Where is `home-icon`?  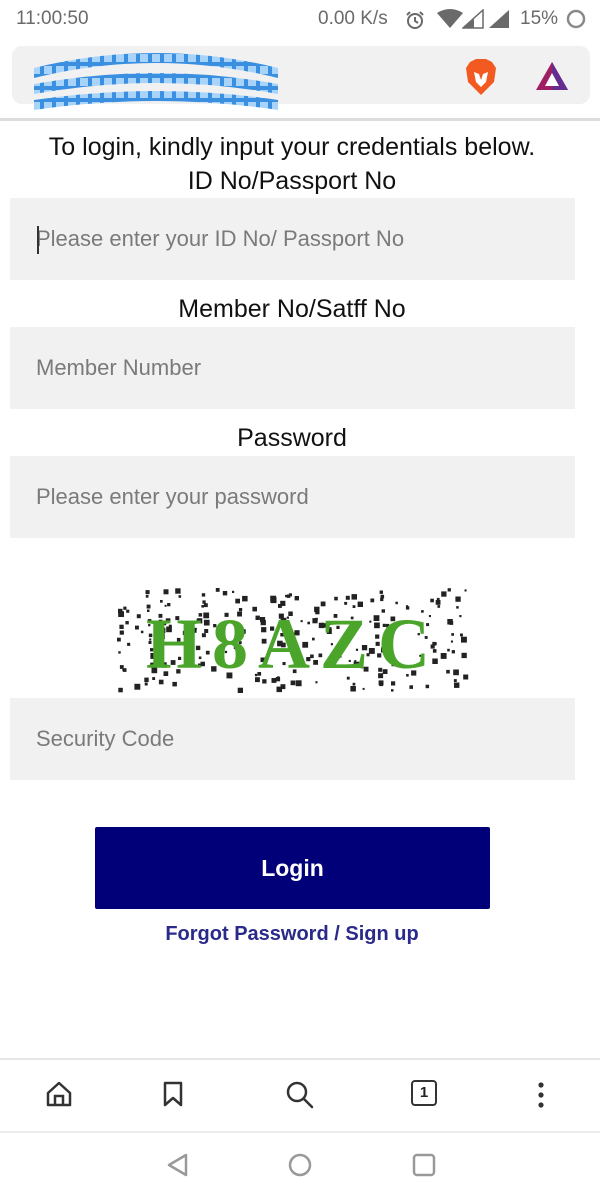 home-icon is located at coordinates (59, 1094).